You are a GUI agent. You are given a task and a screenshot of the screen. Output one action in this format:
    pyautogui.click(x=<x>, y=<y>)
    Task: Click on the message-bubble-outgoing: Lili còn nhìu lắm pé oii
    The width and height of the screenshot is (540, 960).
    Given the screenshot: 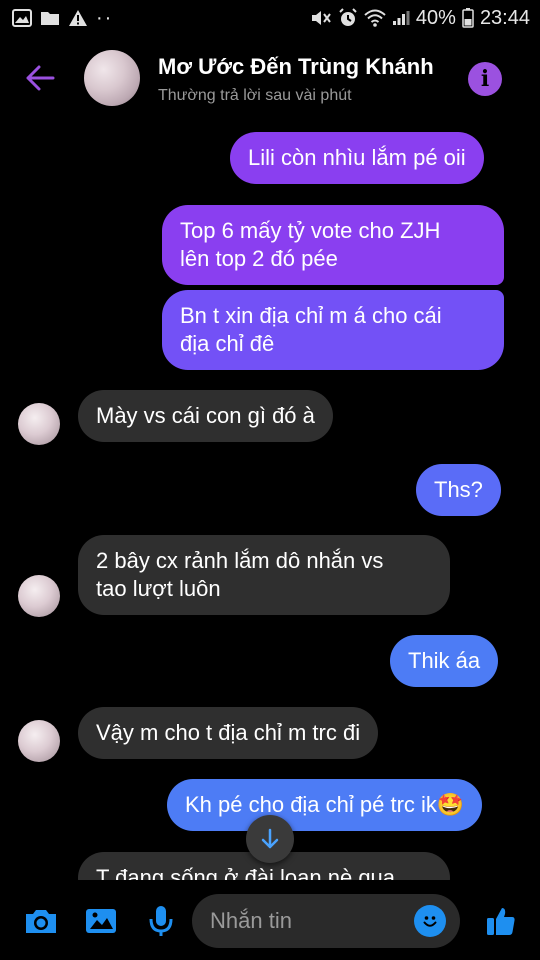 What is the action you would take?
    pyautogui.click(x=357, y=158)
    